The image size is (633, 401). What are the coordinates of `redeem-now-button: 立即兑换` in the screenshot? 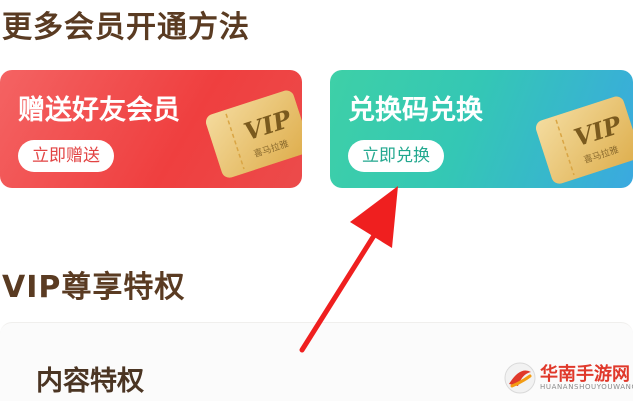 It's located at (396, 156).